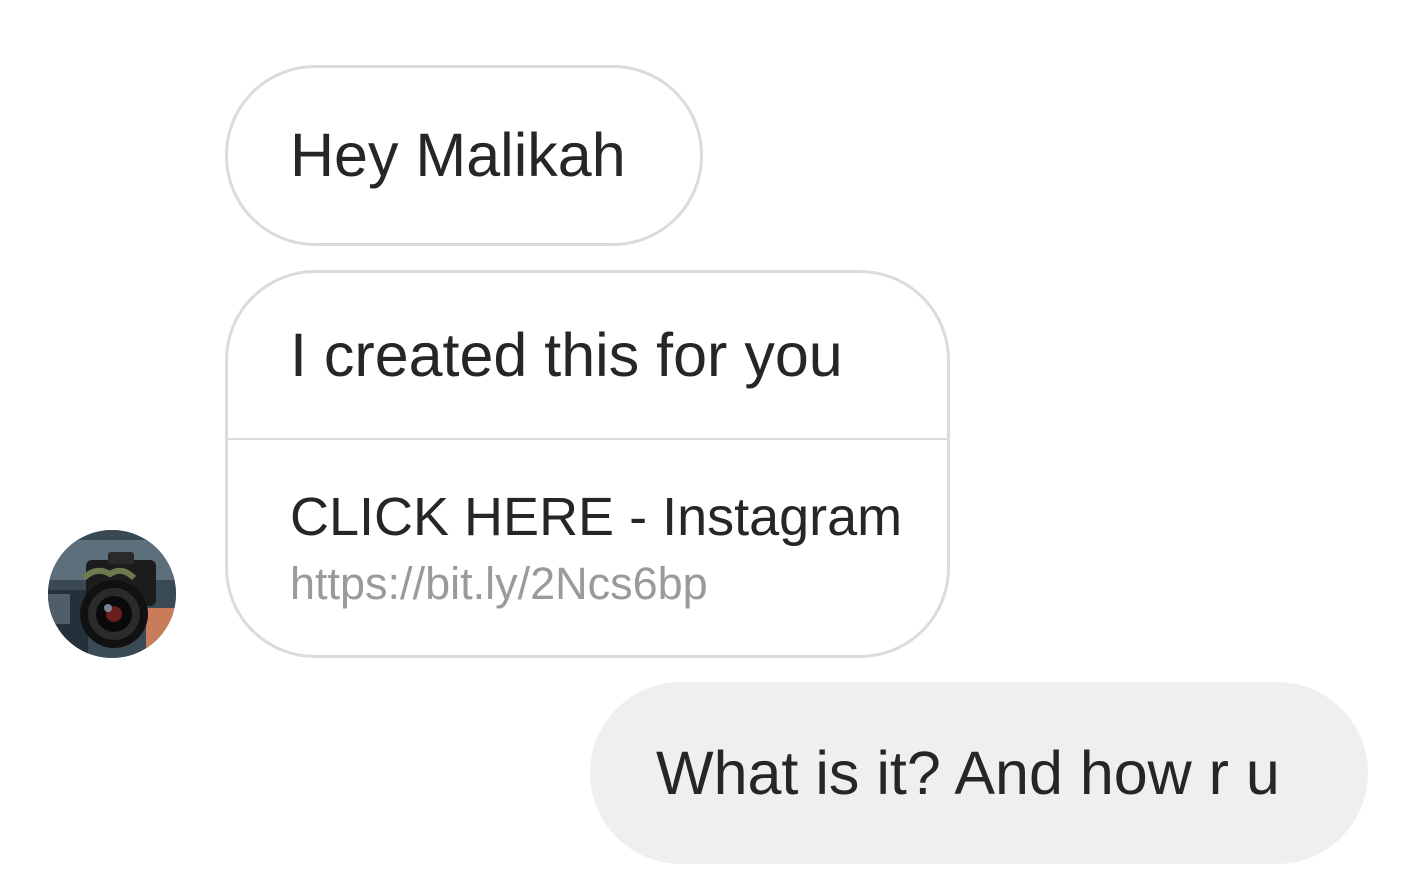 The width and height of the screenshot is (1423, 881). Describe the element at coordinates (458, 155) in the screenshot. I see `message-text: Hey Malikah` at that location.